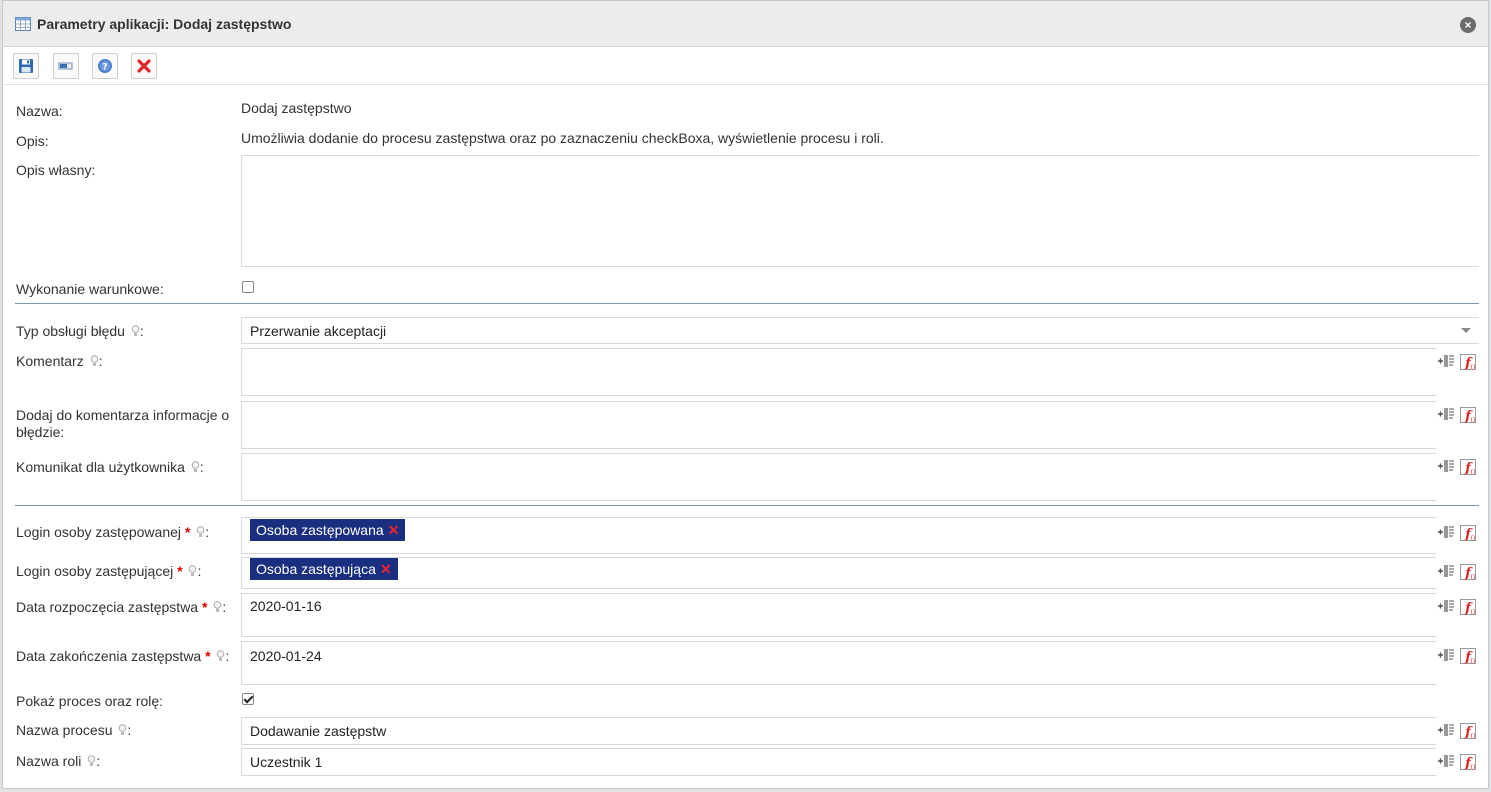 This screenshot has width=1491, height=792. What do you see at coordinates (123, 656) in the screenshot?
I see `data-zakonczenia-label: Data zakończenia zastępstwa * :` at bounding box center [123, 656].